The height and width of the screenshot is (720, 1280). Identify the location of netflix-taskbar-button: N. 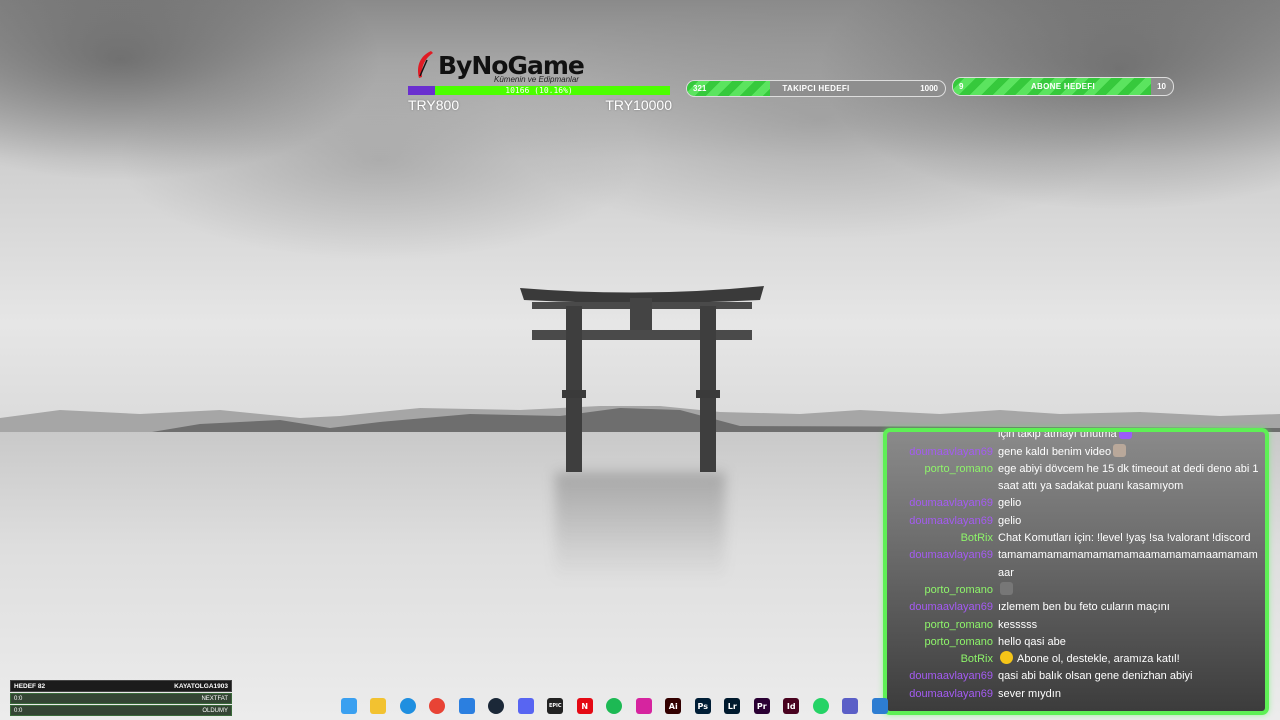
(585, 706).